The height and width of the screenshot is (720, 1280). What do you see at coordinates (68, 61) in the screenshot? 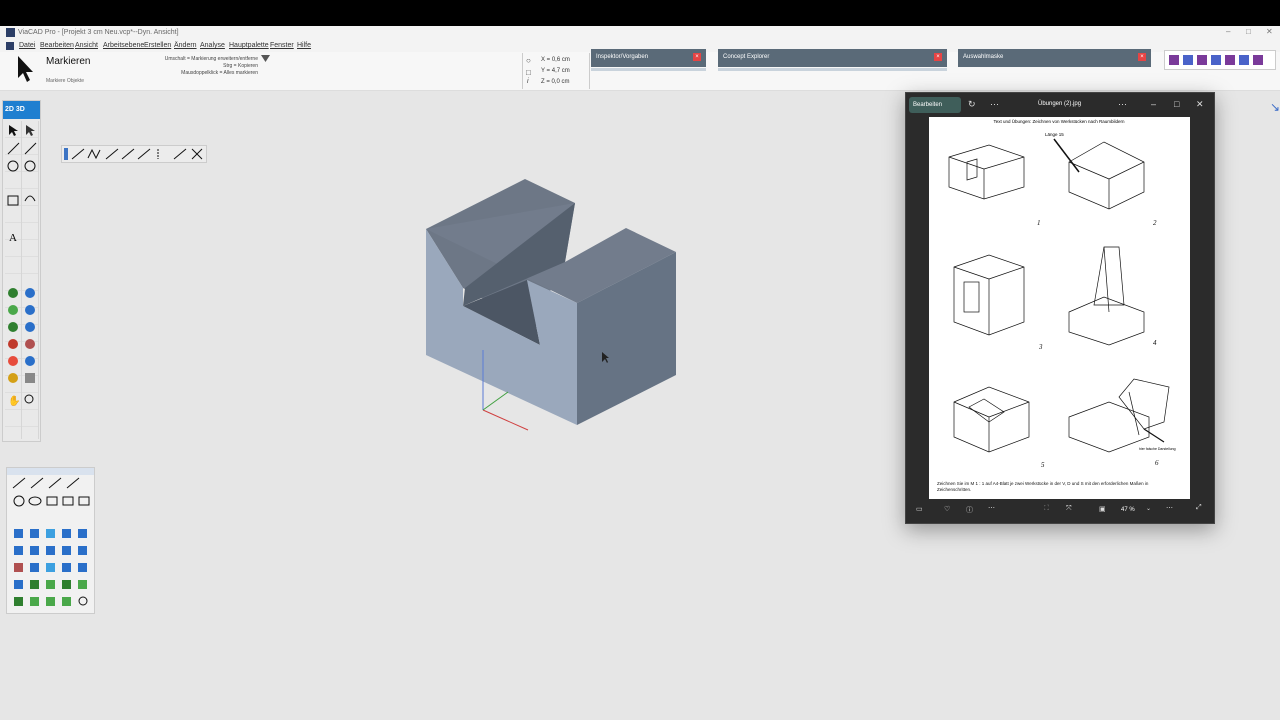
I see `tool-name: Markieren` at bounding box center [68, 61].